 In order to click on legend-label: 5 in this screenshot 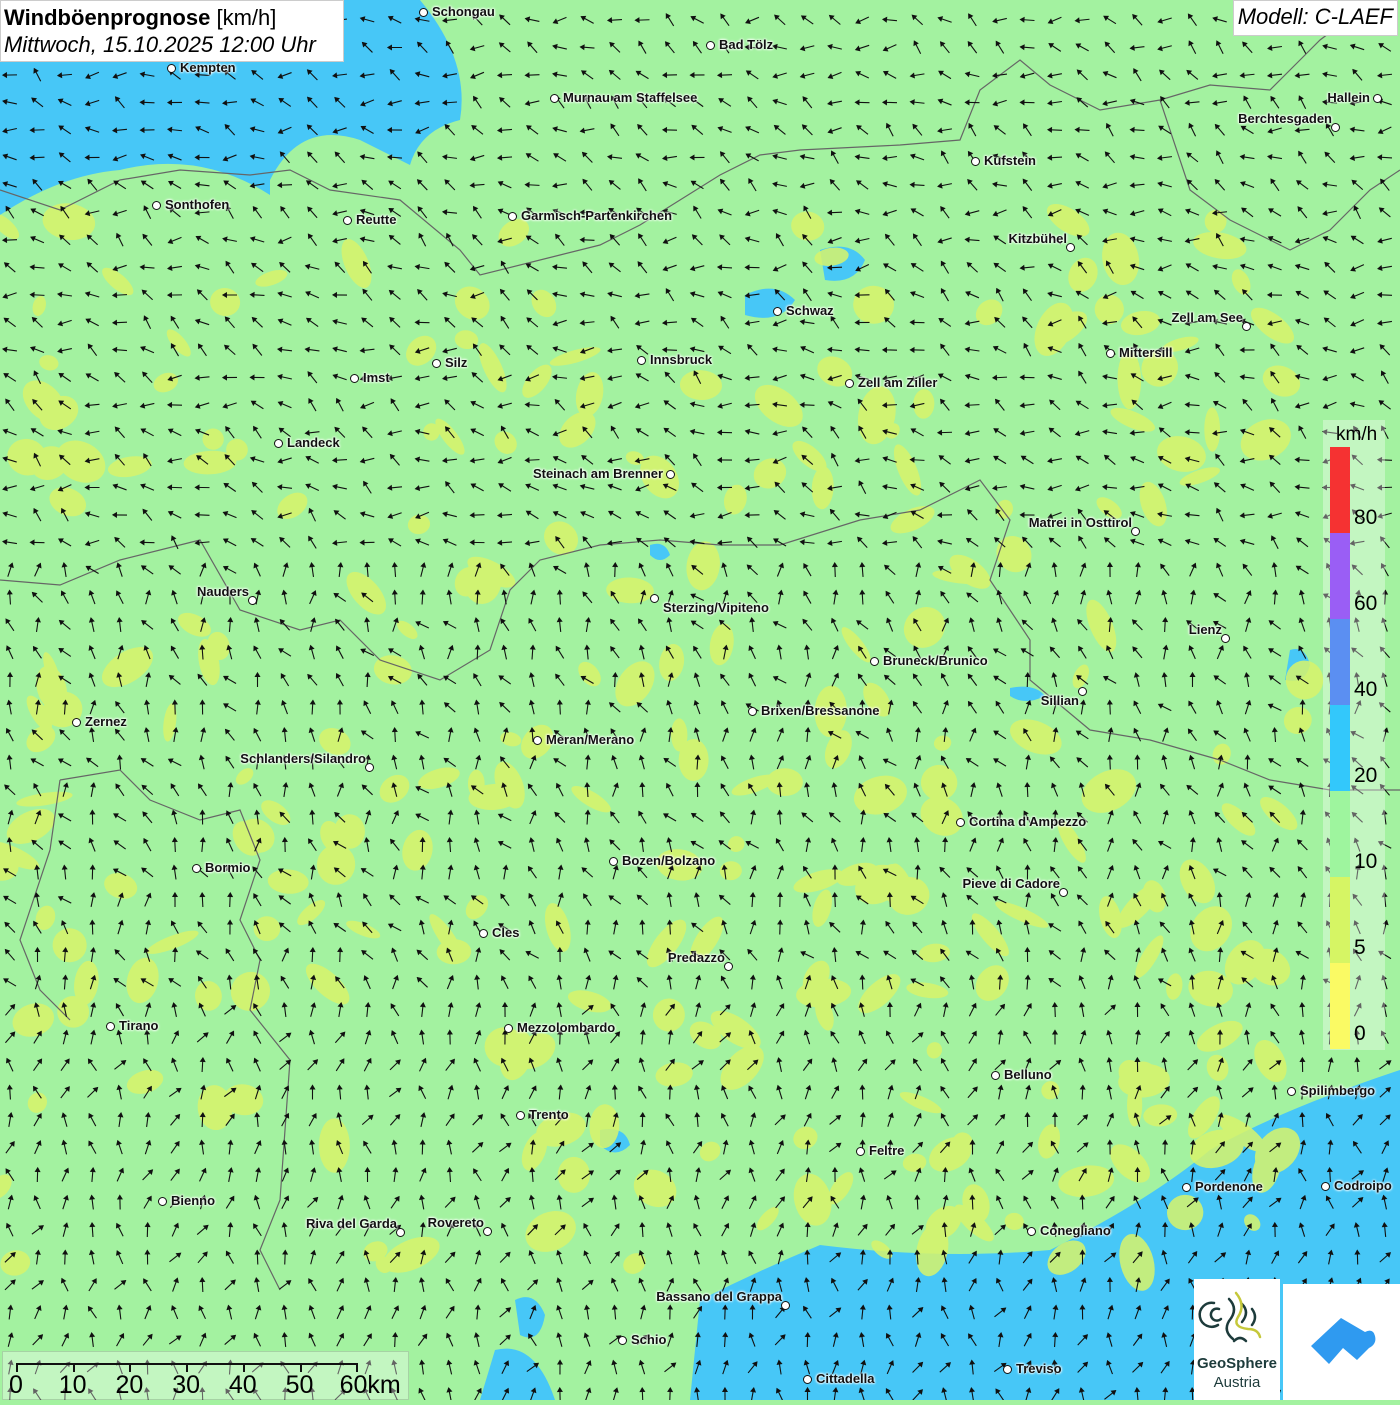, I will do `click(1360, 948)`.